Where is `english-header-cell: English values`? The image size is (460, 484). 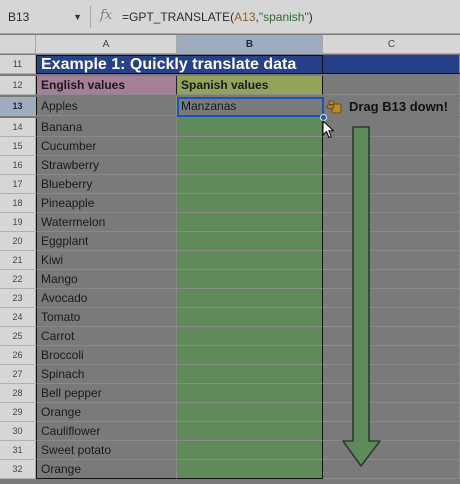 english-header-cell: English values is located at coordinates (106, 85).